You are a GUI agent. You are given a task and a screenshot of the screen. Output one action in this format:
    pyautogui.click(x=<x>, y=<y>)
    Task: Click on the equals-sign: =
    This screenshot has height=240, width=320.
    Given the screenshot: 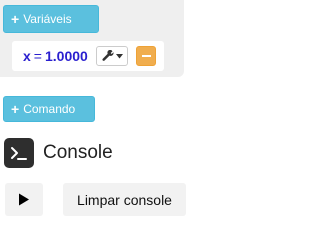 What is the action you would take?
    pyautogui.click(x=37, y=56)
    